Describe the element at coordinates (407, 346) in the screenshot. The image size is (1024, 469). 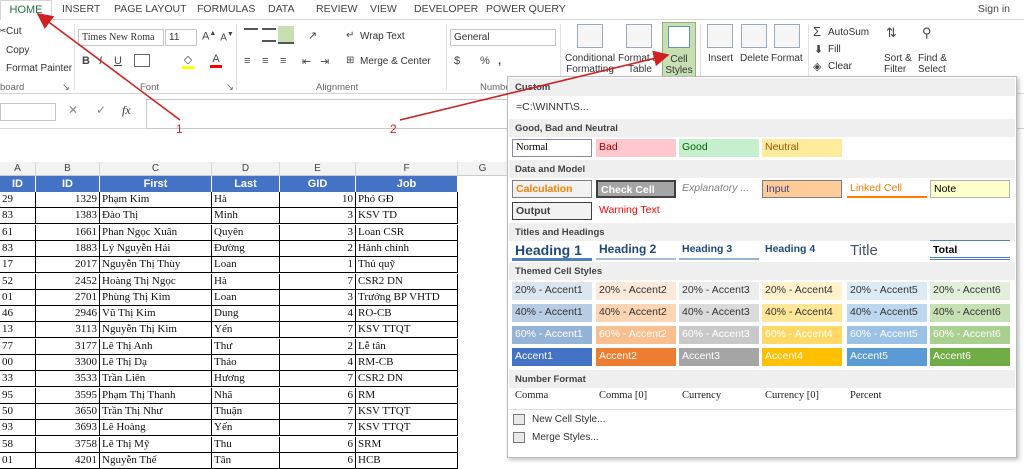
I see `table-cell: Lễ tân` at that location.